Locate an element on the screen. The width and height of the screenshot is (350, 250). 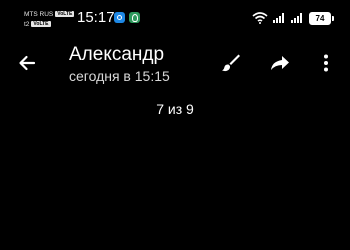
status-time: 15:17 is located at coordinates (96, 17).